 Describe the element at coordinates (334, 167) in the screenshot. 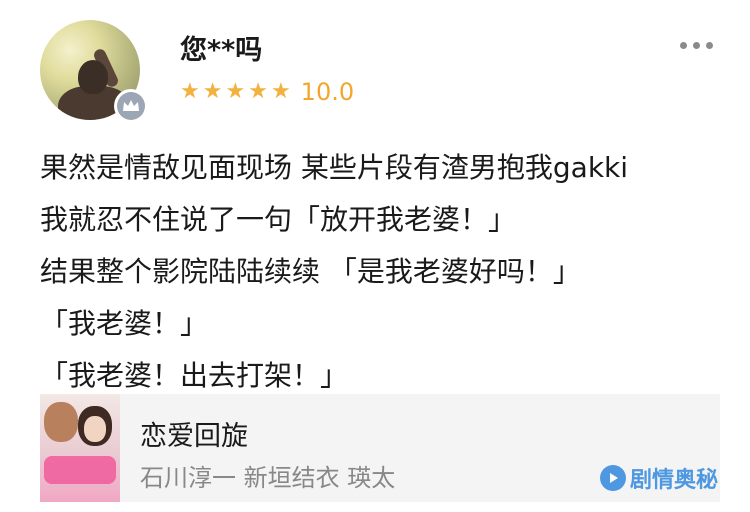

I see `review-line: 果然是情敌见面现场 某些片段有渣男抱我gakki` at that location.